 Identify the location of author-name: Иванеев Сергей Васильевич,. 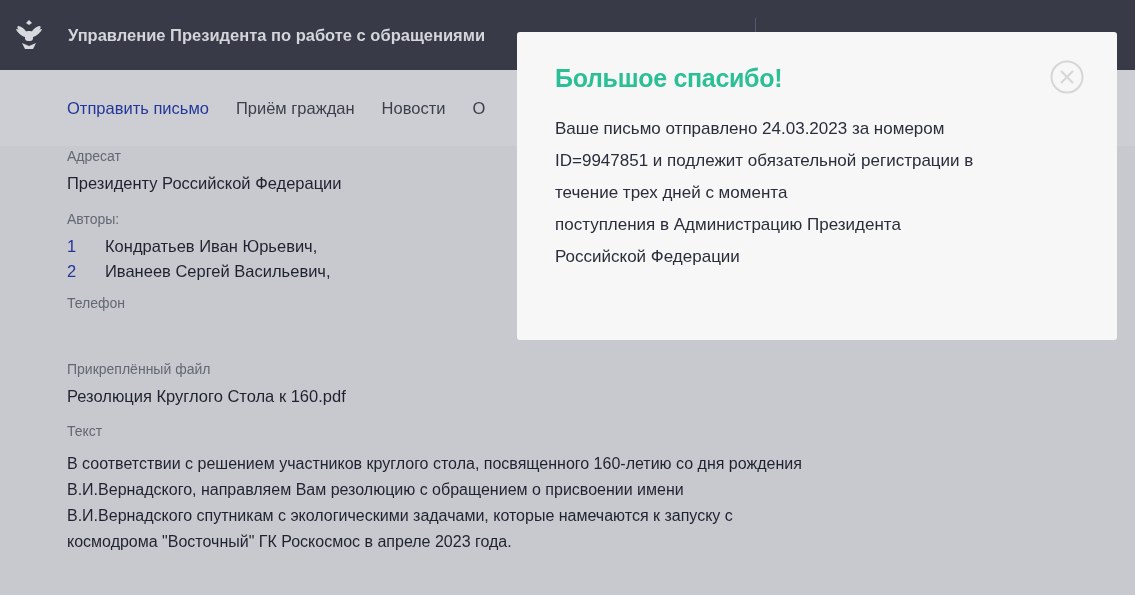
(218, 271).